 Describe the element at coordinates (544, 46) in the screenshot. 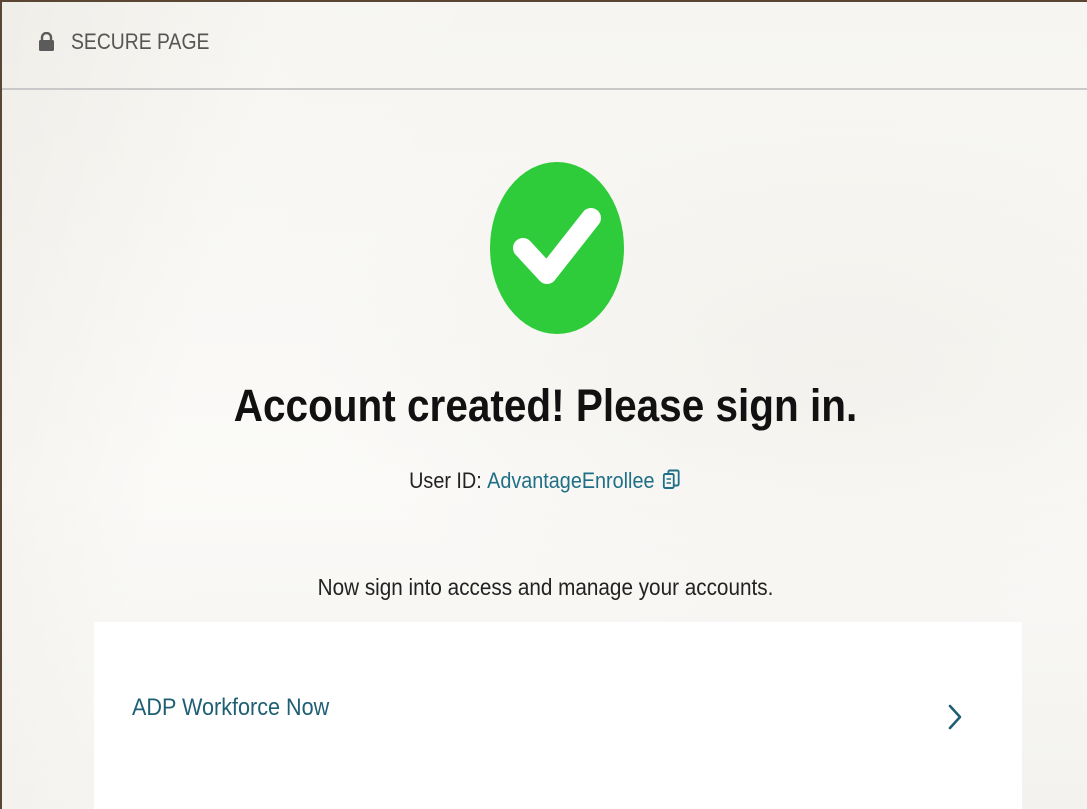

I see `secure-page-bar: SECURE PAGE` at that location.